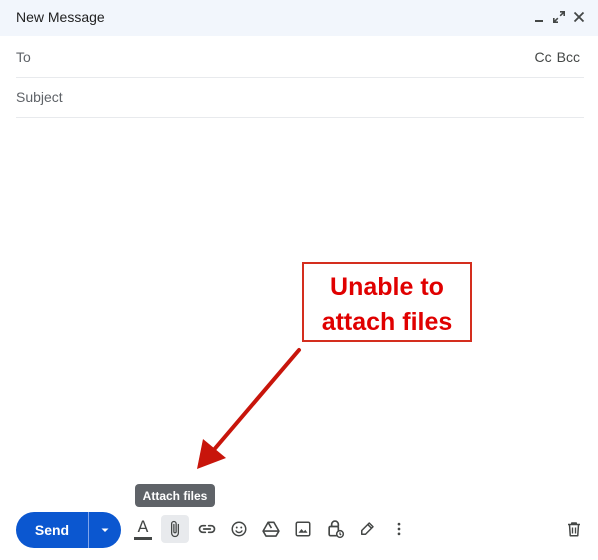  I want to click on minimize-icon, so click(539, 17).